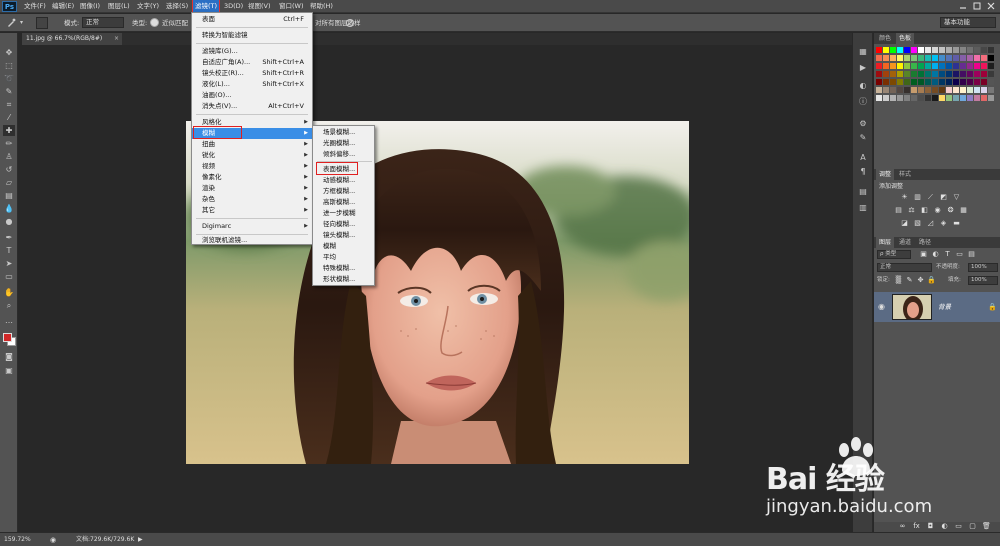 This screenshot has width=1000, height=546. Describe the element at coordinates (902, 526) in the screenshot. I see `link-layers-icon: ∞` at that location.